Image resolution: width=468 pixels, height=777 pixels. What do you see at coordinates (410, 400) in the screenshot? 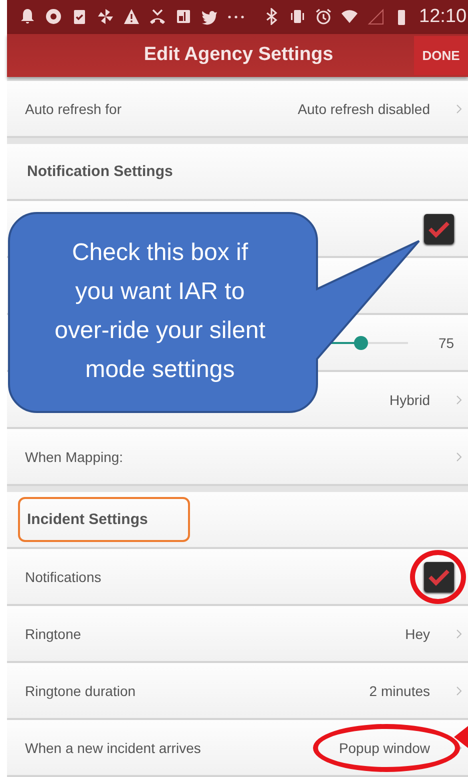
I see `row-value: Hybrid` at bounding box center [410, 400].